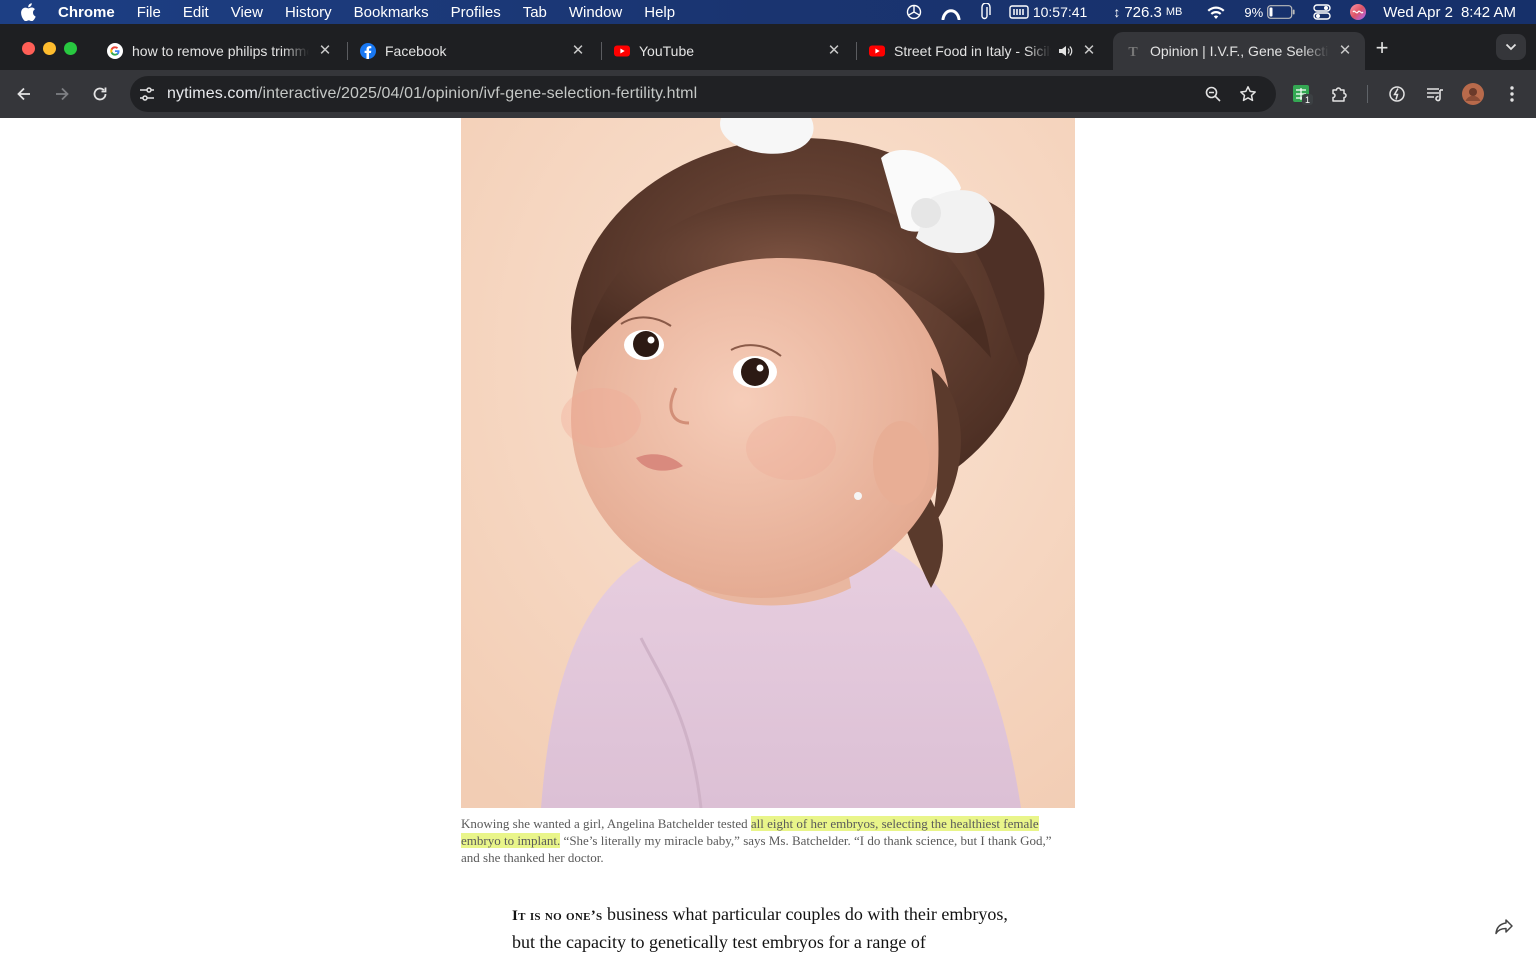 The height and width of the screenshot is (960, 1536). I want to click on memory-unit: MB, so click(1174, 12).